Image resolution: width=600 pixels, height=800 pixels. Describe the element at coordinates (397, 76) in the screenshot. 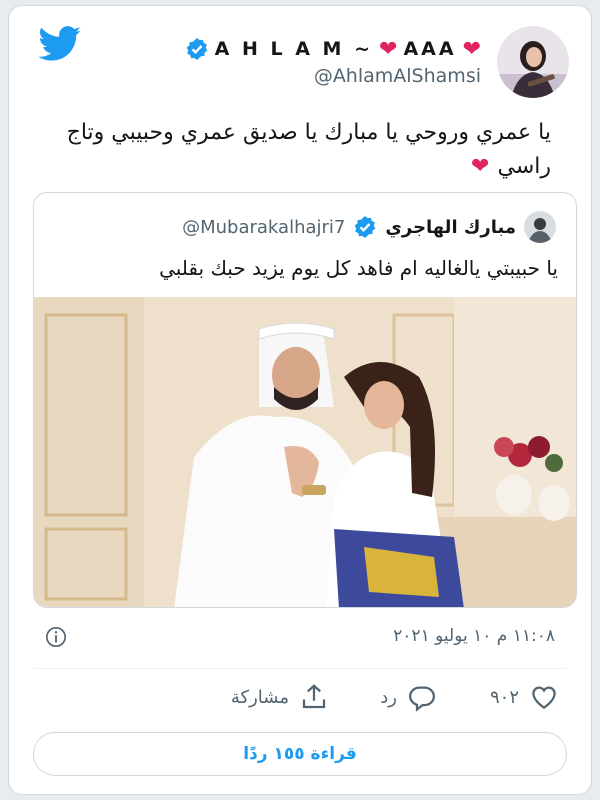

I see `author-handle: @AhlamAlShamsi` at that location.